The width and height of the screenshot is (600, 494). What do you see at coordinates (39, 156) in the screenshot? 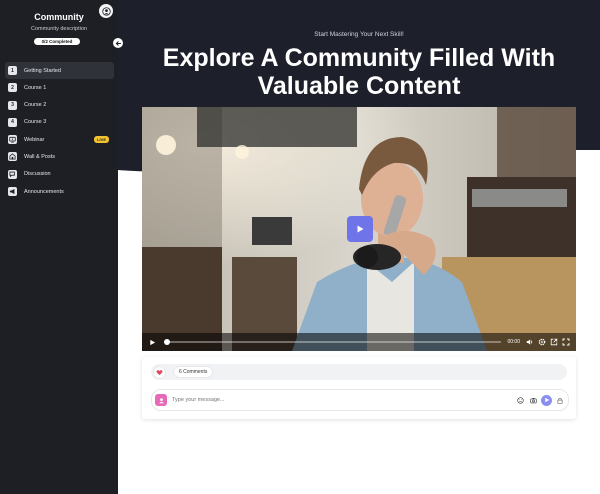
I see `sidebar-item-label: Wall & Posts` at bounding box center [39, 156].